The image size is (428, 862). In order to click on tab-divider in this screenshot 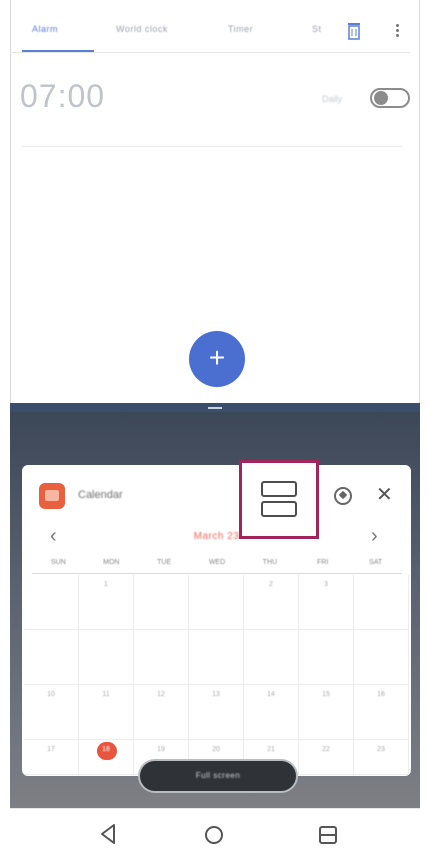, I will do `click(210, 52)`.